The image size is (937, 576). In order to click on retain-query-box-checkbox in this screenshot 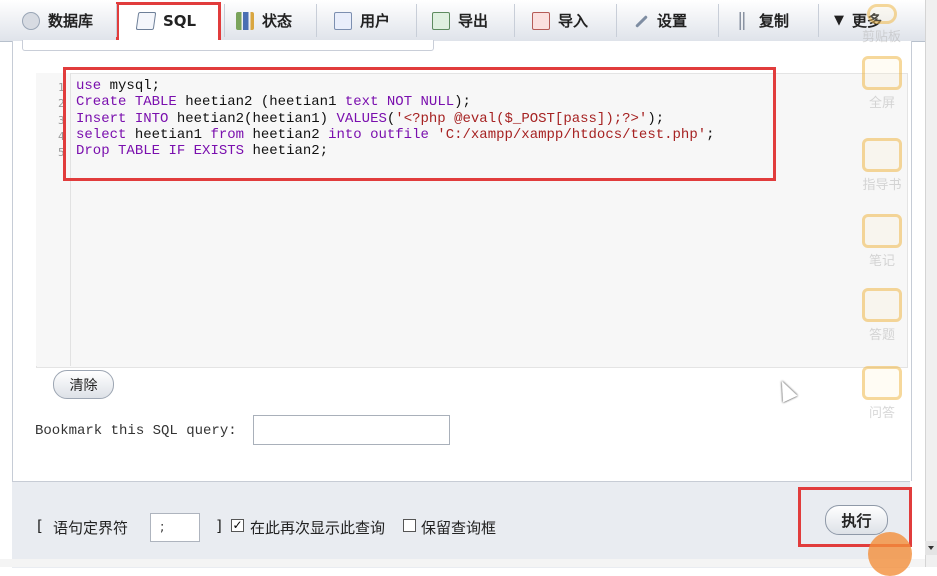, I will do `click(409, 525)`.